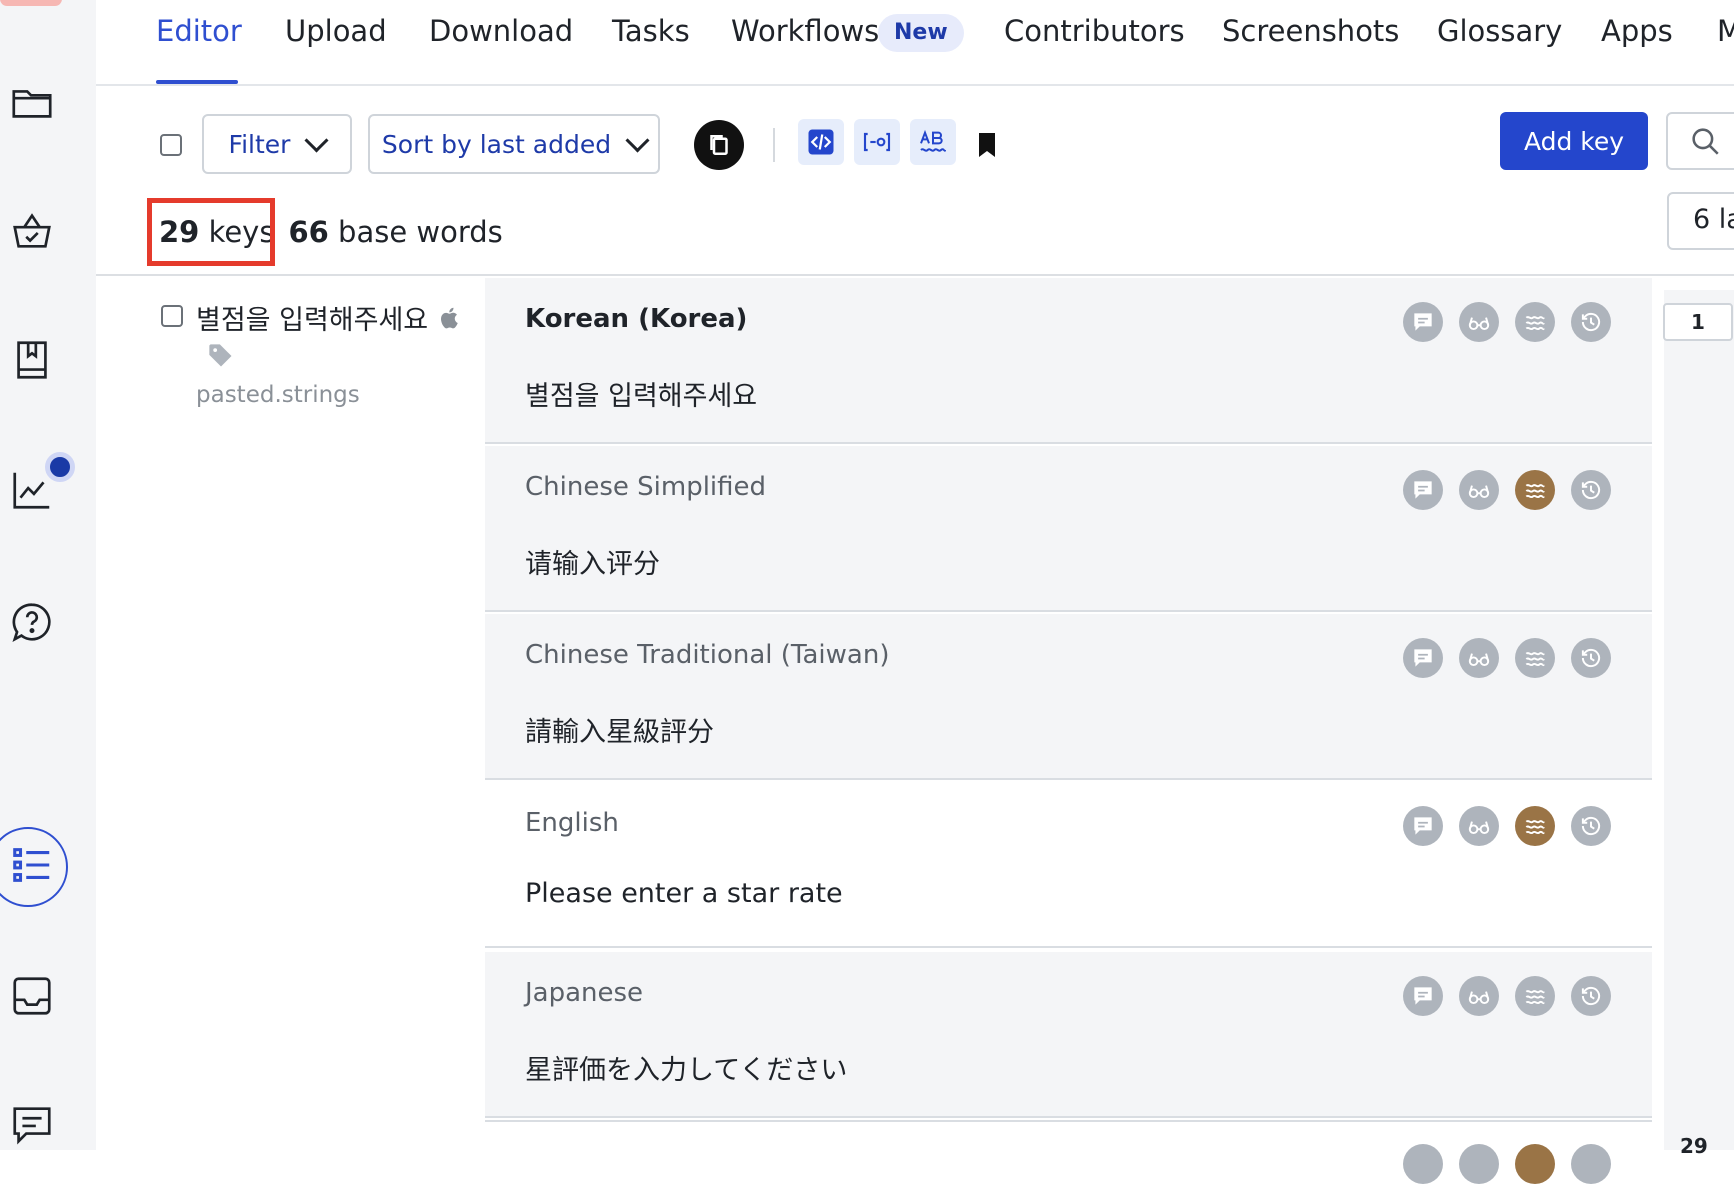 The height and width of the screenshot is (1184, 1734). What do you see at coordinates (32, 1124) in the screenshot?
I see `chat-icon` at bounding box center [32, 1124].